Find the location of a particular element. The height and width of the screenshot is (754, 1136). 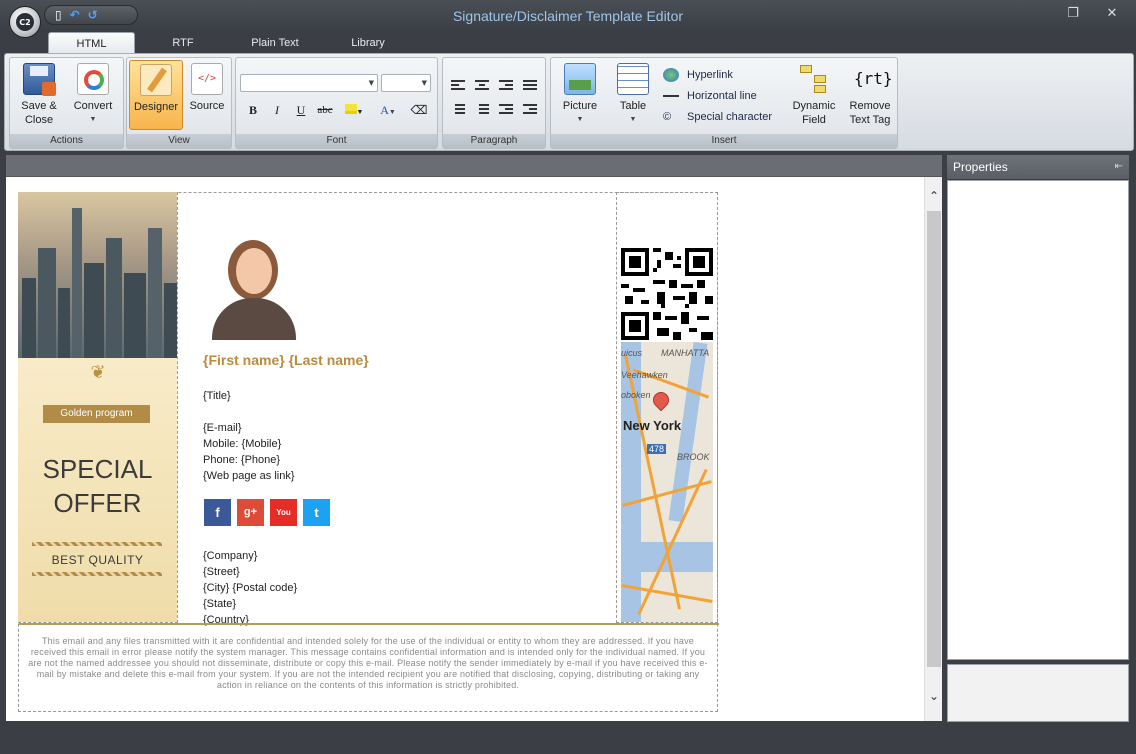

scroll-thumb is located at coordinates (934, 439).